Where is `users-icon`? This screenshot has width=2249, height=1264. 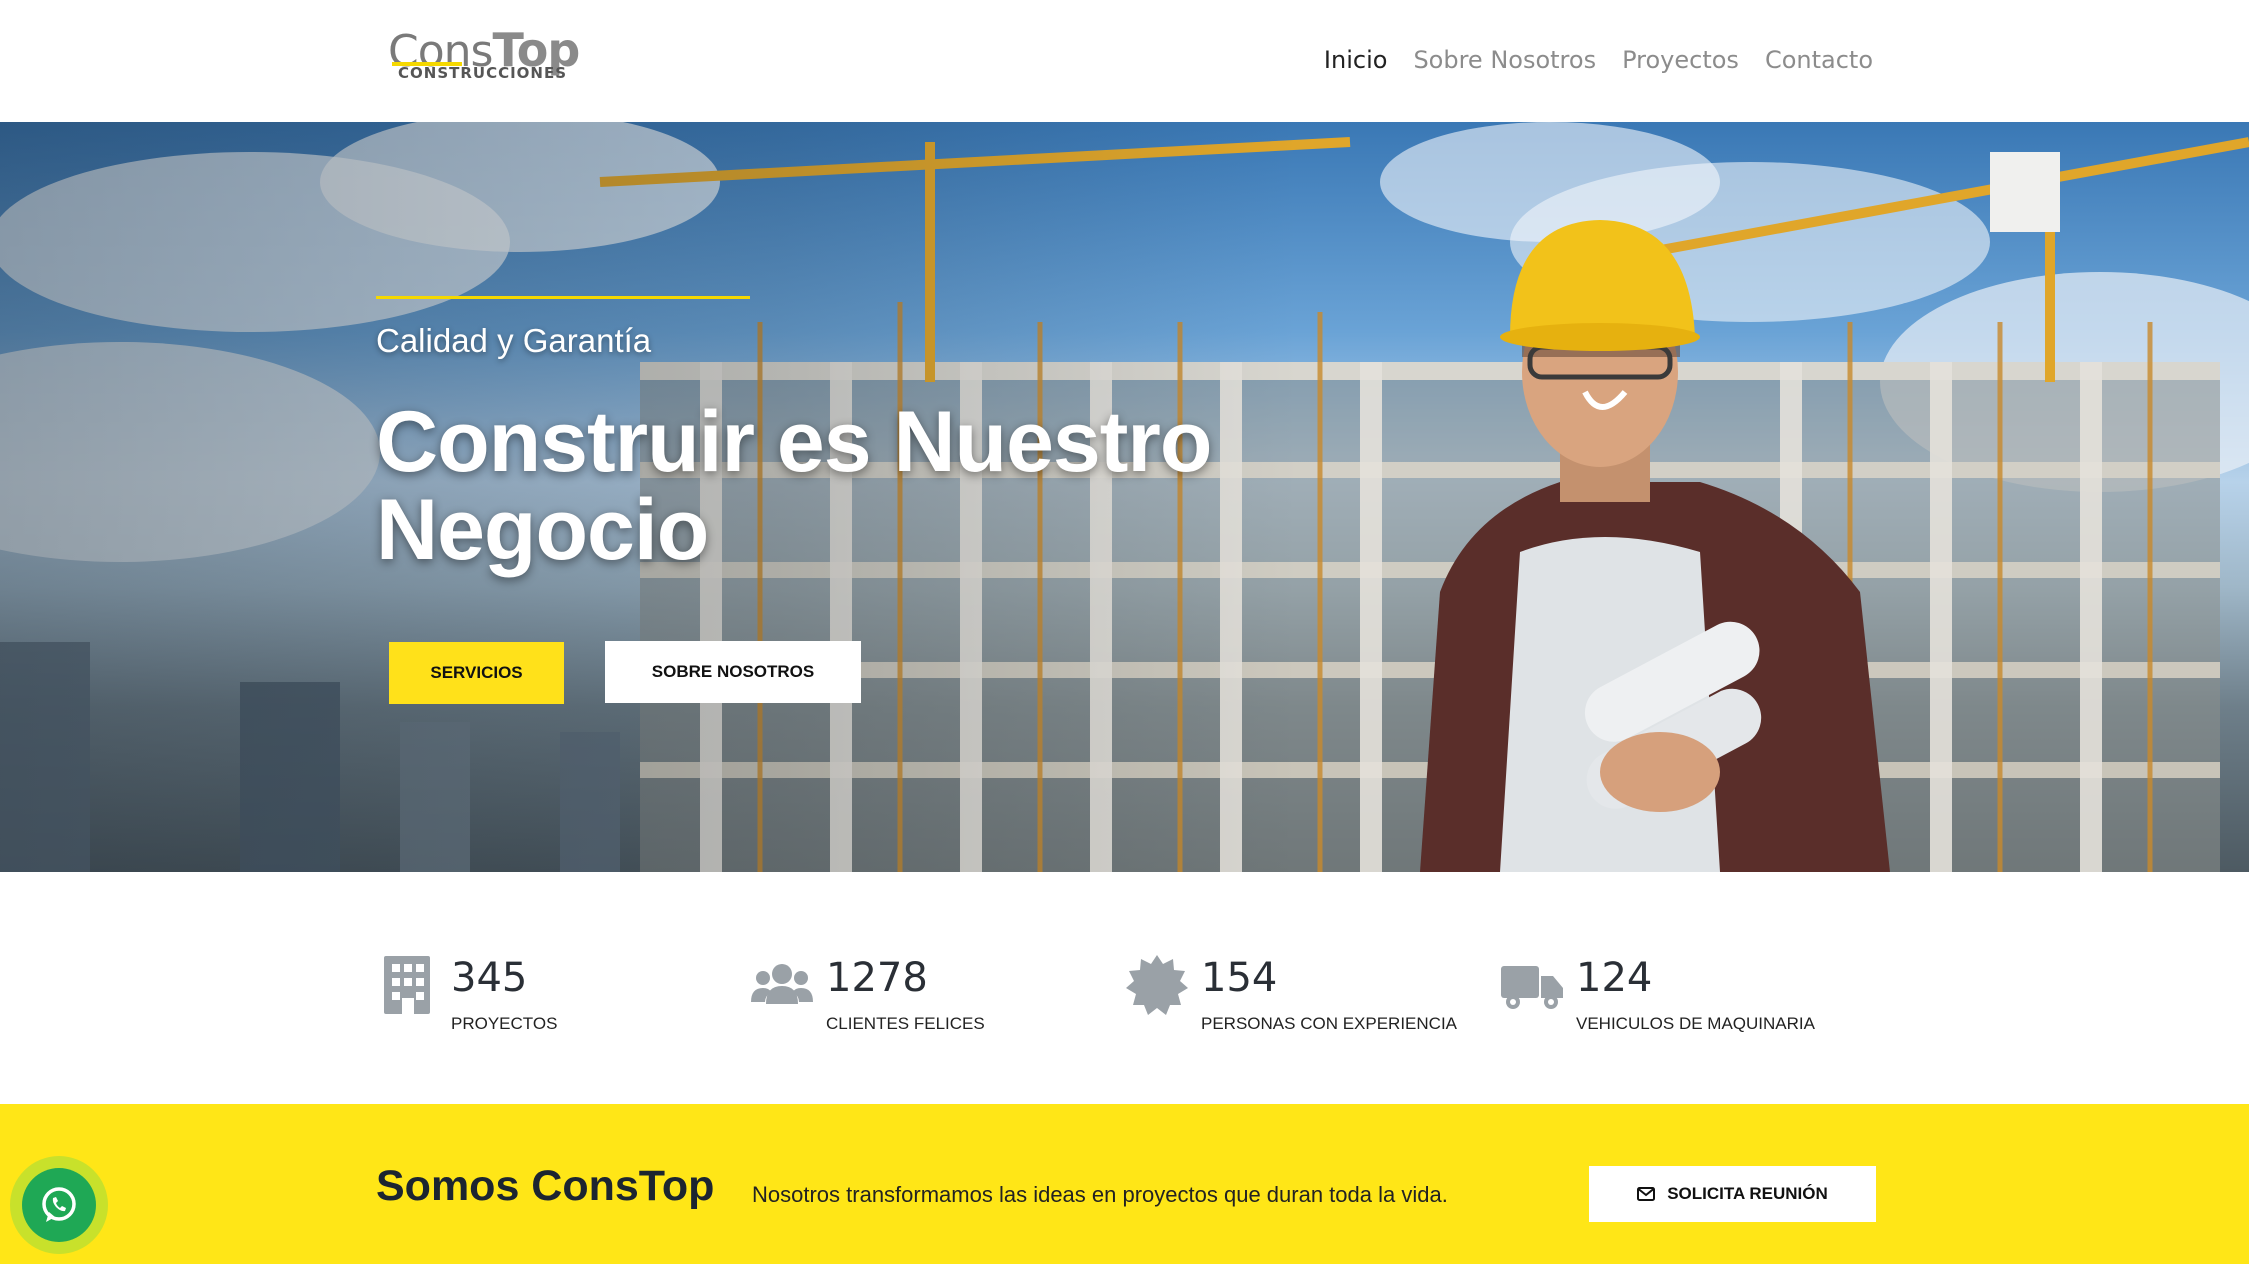
users-icon is located at coordinates (782, 984).